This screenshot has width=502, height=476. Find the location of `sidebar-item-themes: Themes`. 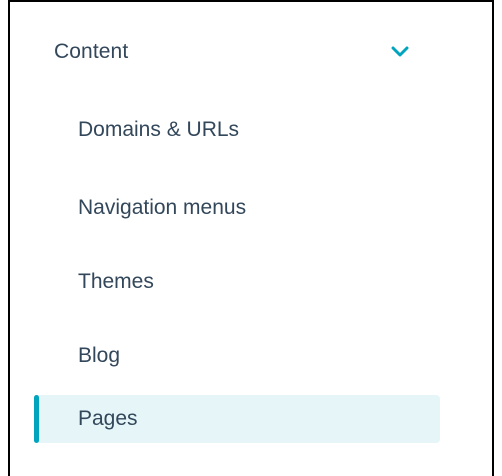

sidebar-item-themes: Themes is located at coordinates (237, 282).